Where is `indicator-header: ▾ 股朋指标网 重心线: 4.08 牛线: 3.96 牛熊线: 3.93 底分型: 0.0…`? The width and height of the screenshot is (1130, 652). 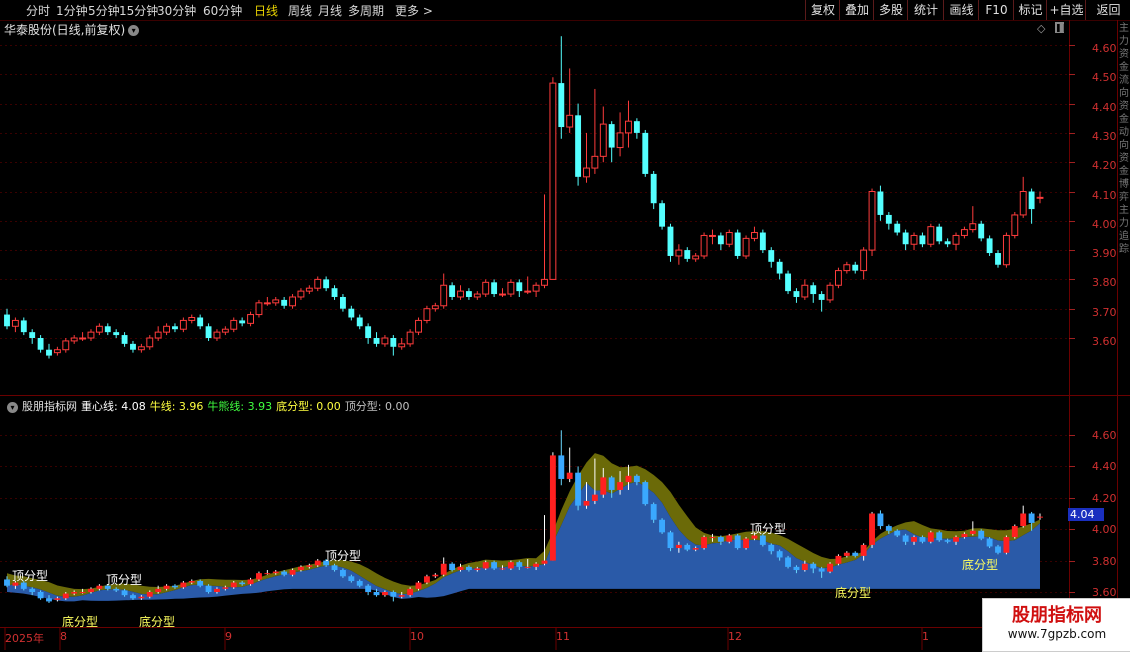
indicator-header: ▾ 股朋指标网 重心线: 4.08 牛线: 3.96 牛熊线: 3.93 底分型: 0.0… is located at coordinates (209, 406).